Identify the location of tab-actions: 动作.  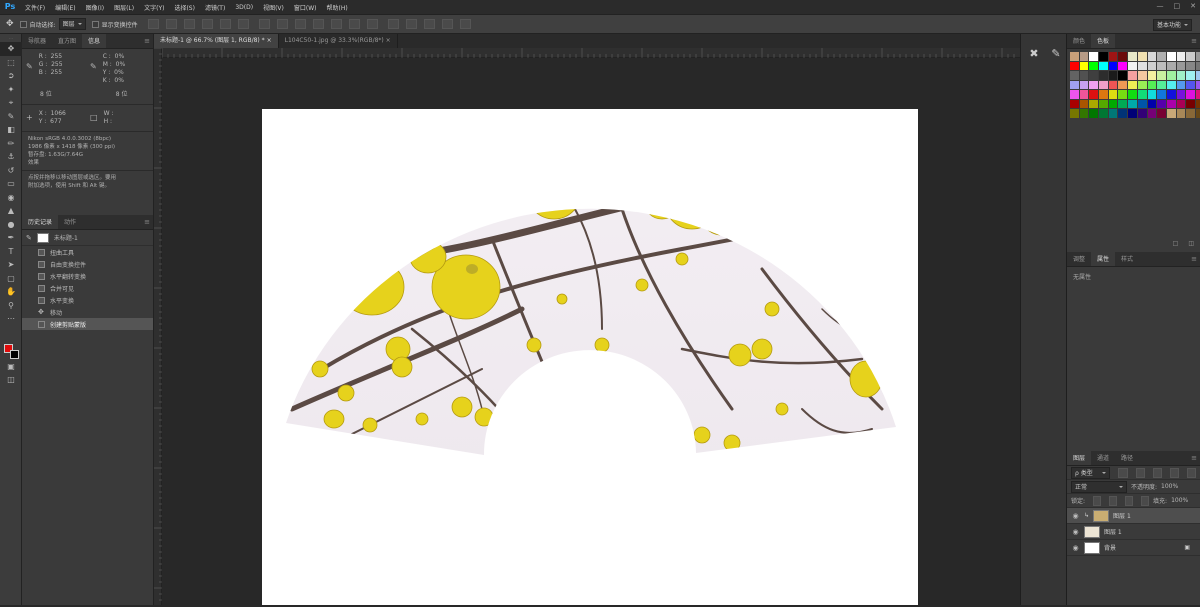
(70, 222).